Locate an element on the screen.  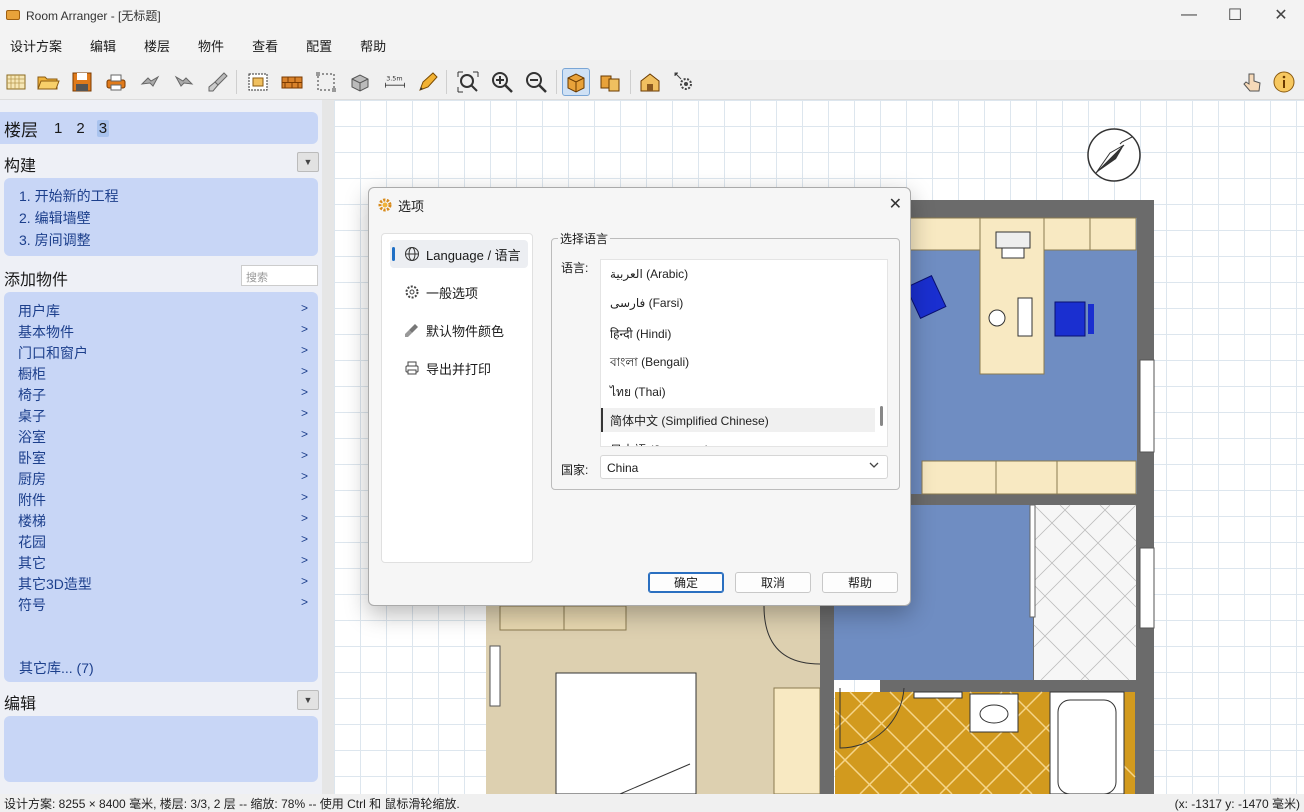
build-step-edit-walls: 2. 编辑墙壁 is located at coordinates (168, 219).